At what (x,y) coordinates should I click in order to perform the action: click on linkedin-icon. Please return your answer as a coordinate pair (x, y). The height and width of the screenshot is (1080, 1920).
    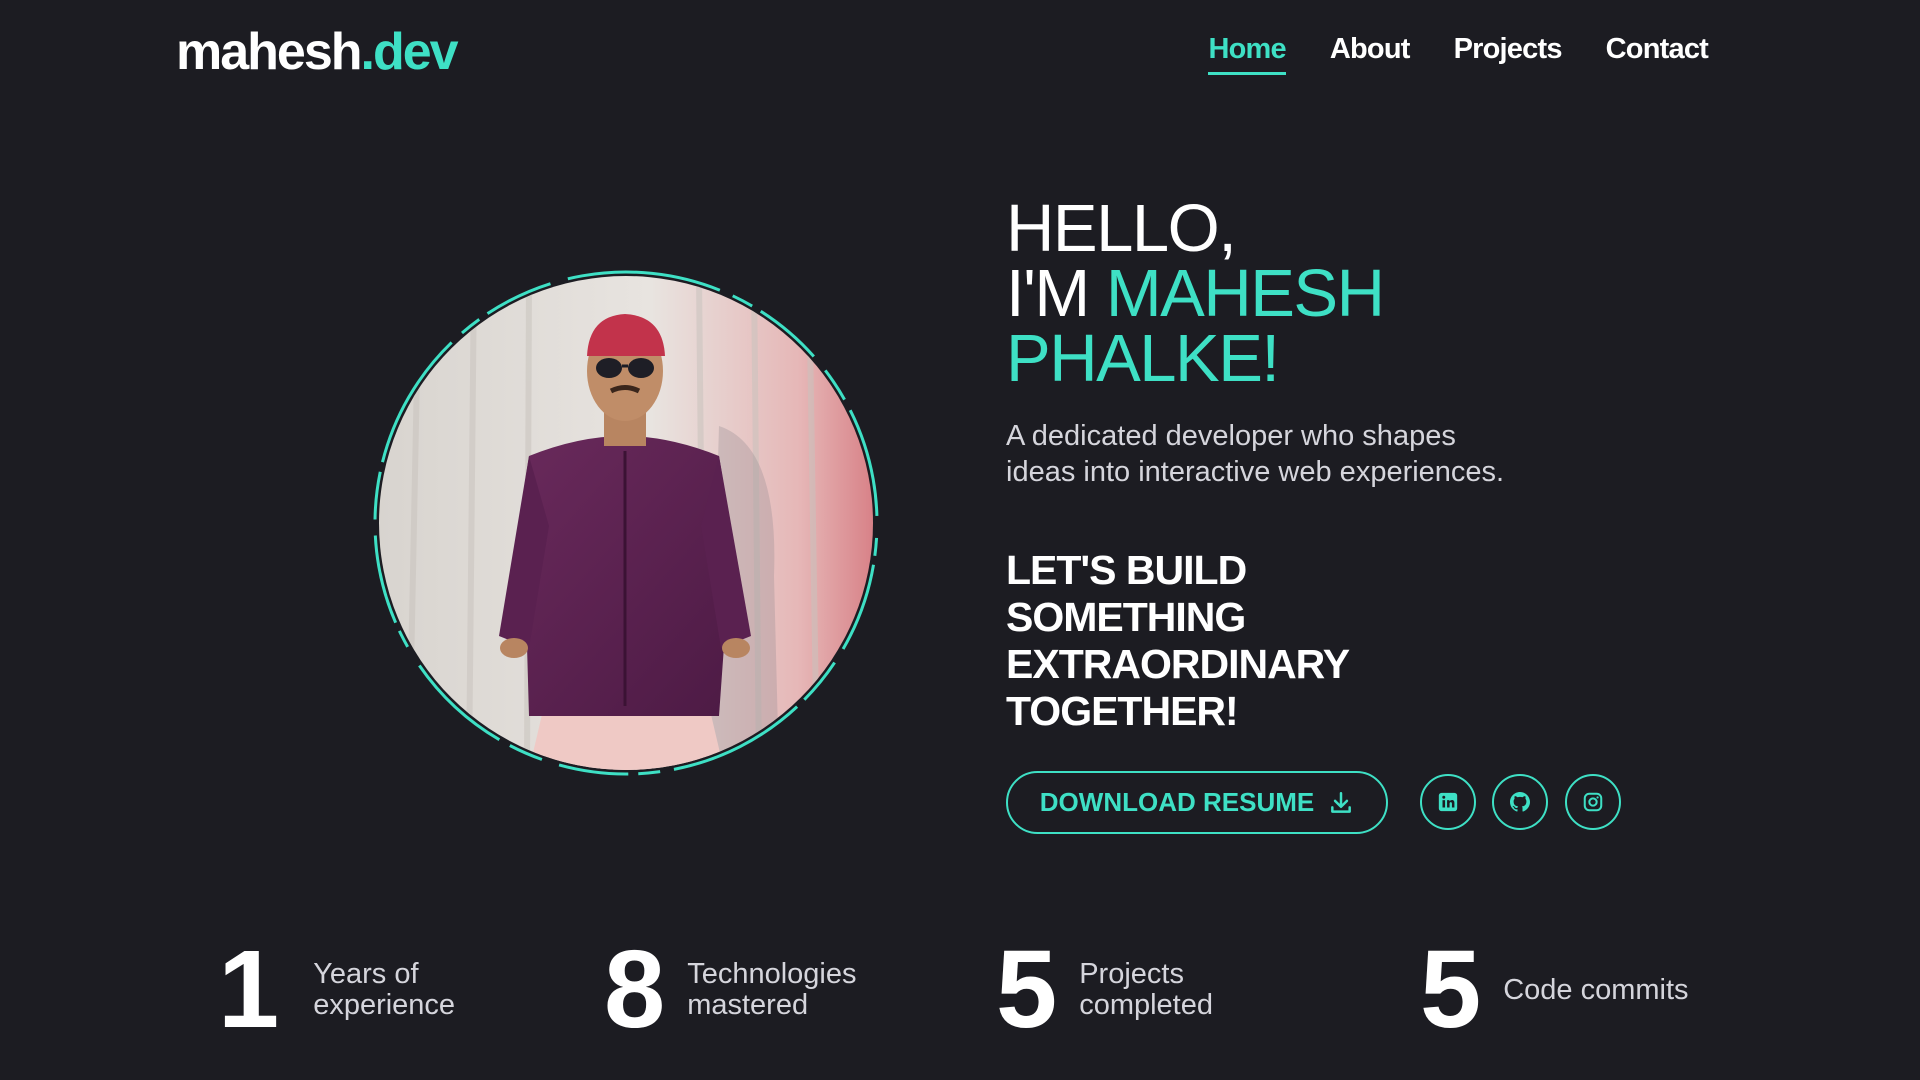
    Looking at the image, I should click on (1448, 802).